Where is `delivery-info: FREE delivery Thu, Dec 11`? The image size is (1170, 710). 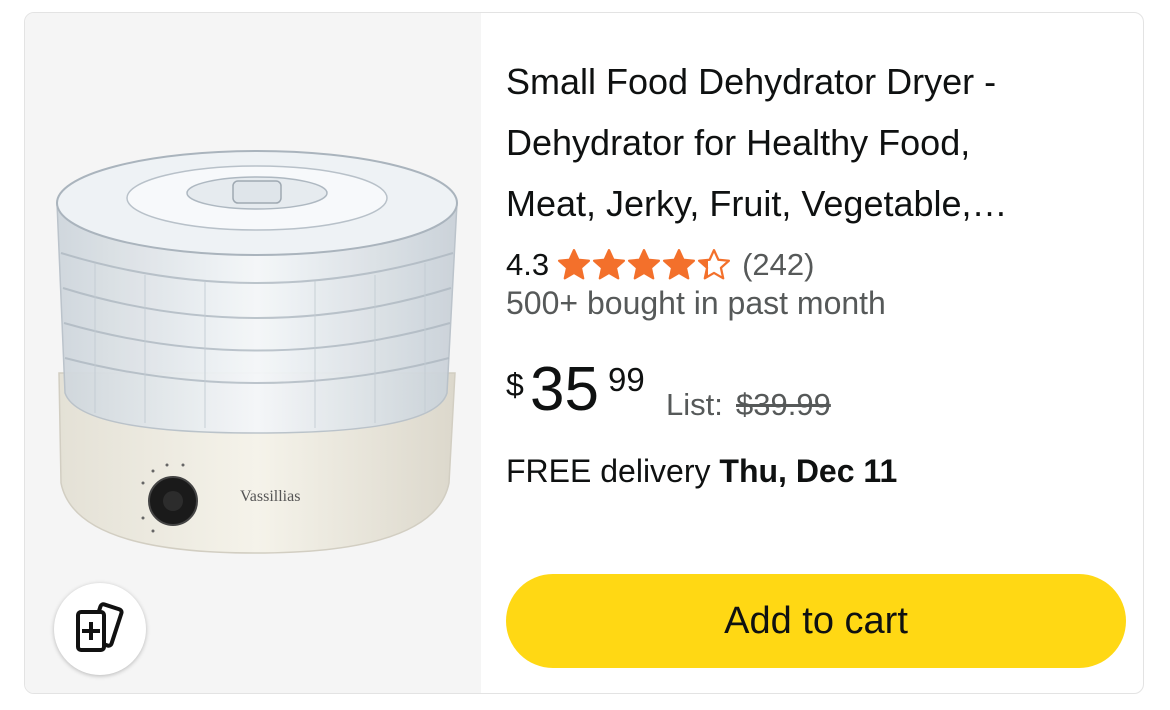 delivery-info: FREE delivery Thu, Dec 11 is located at coordinates (701, 471).